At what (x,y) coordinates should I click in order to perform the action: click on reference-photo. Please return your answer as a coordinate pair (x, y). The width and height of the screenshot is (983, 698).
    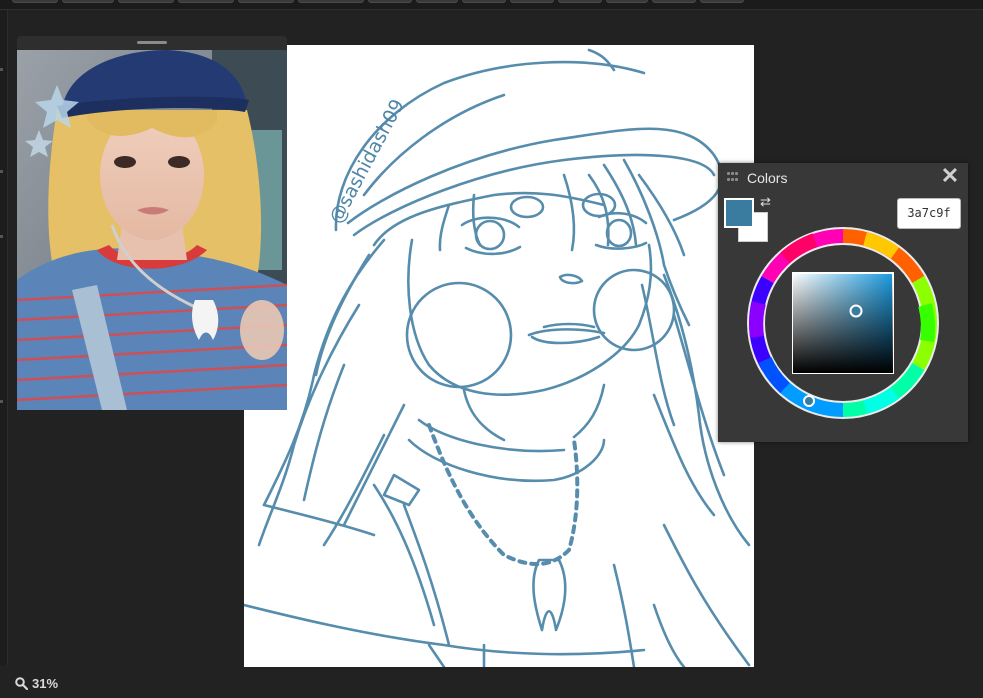
    Looking at the image, I should click on (152, 230).